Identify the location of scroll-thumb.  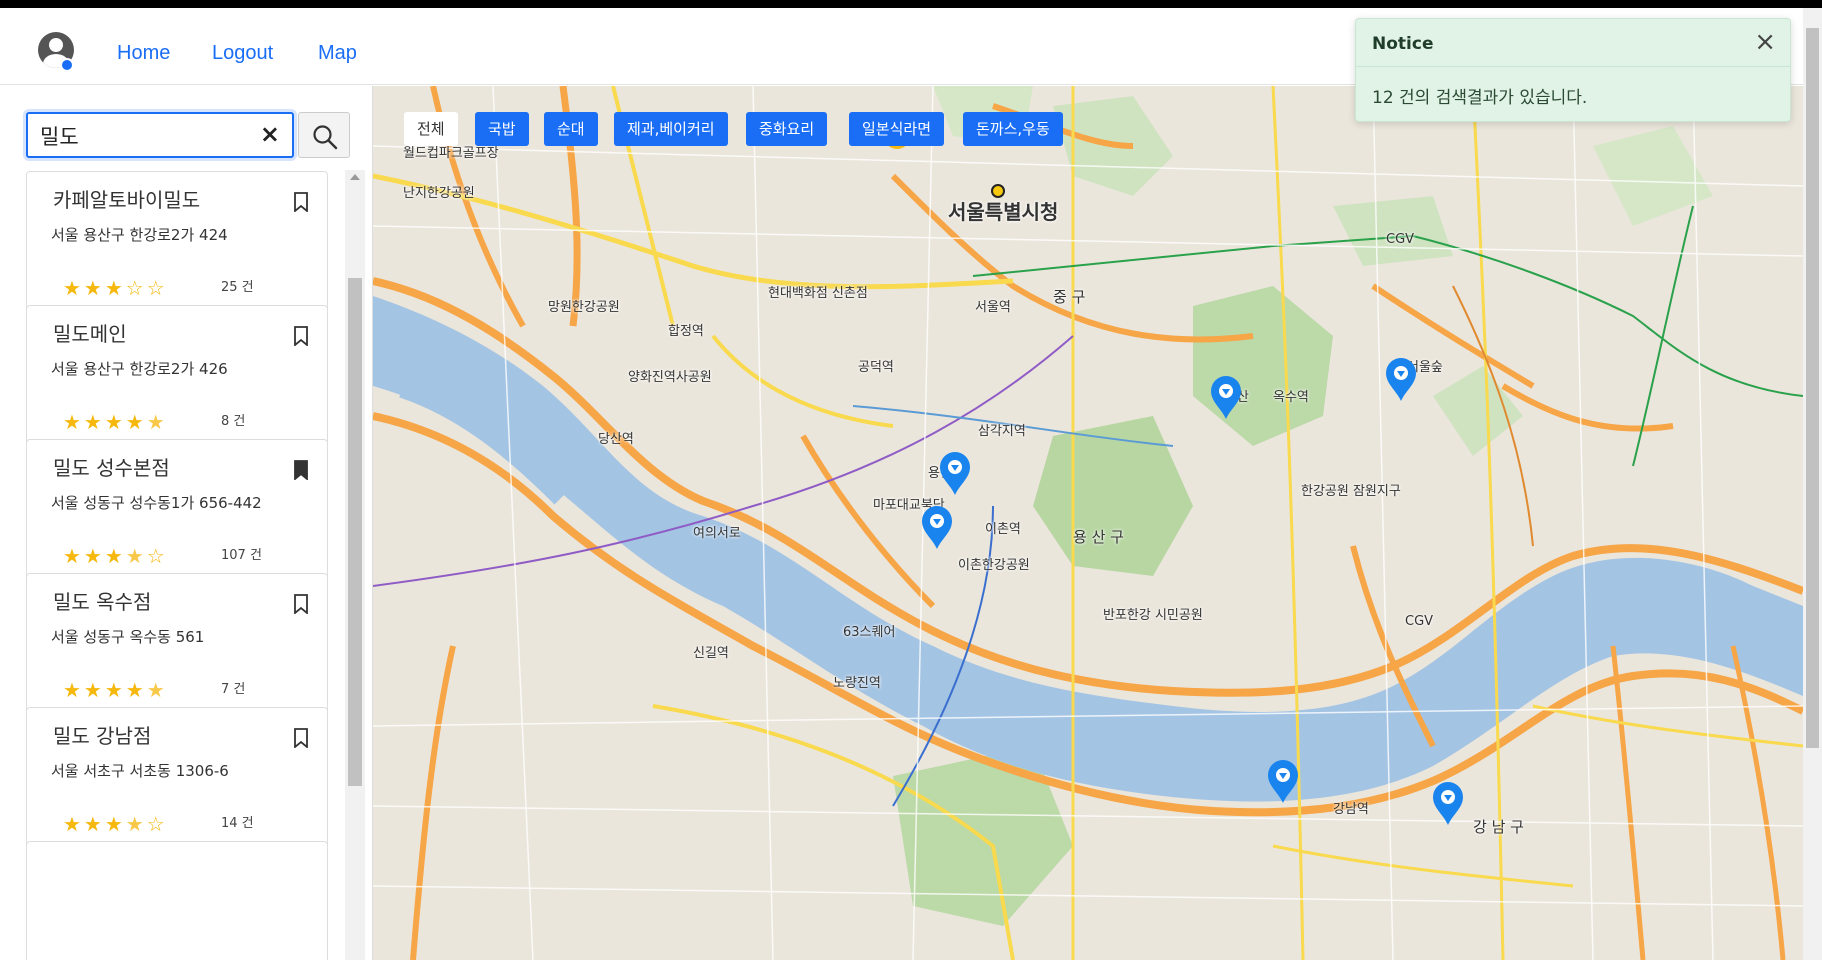
(355, 532).